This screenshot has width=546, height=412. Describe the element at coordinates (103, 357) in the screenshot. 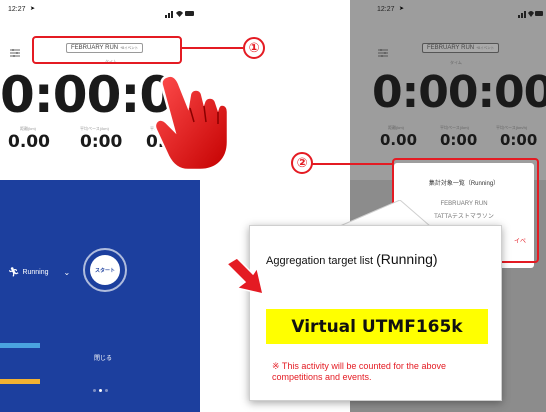

I see `close-button: 閉じる` at that location.